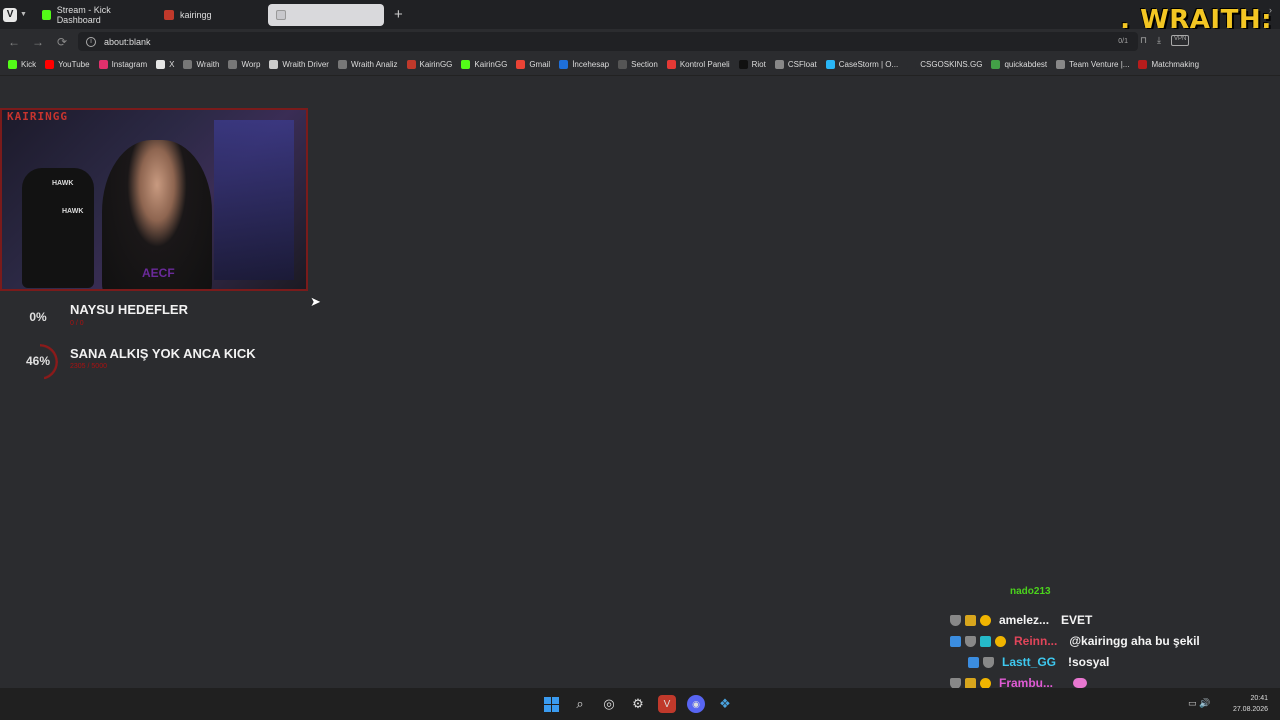 This screenshot has height=720, width=1280. What do you see at coordinates (38, 42) in the screenshot?
I see `forward-arrow-icon: →` at bounding box center [38, 42].